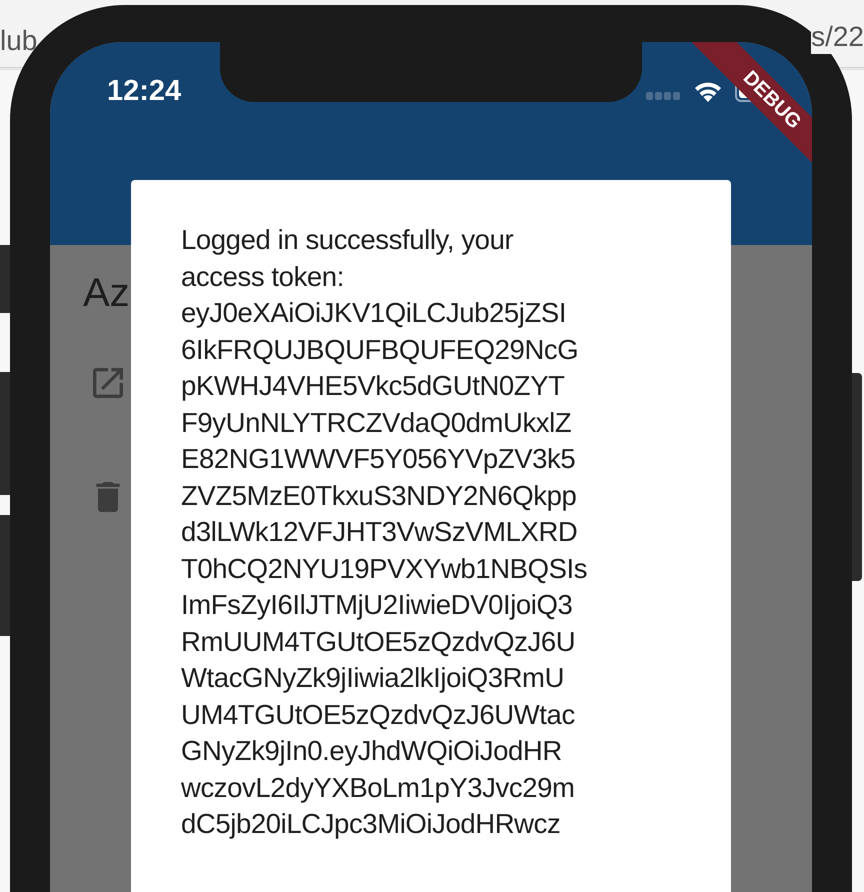 The height and width of the screenshot is (892, 864). I want to click on status-time: 12:24, so click(144, 91).